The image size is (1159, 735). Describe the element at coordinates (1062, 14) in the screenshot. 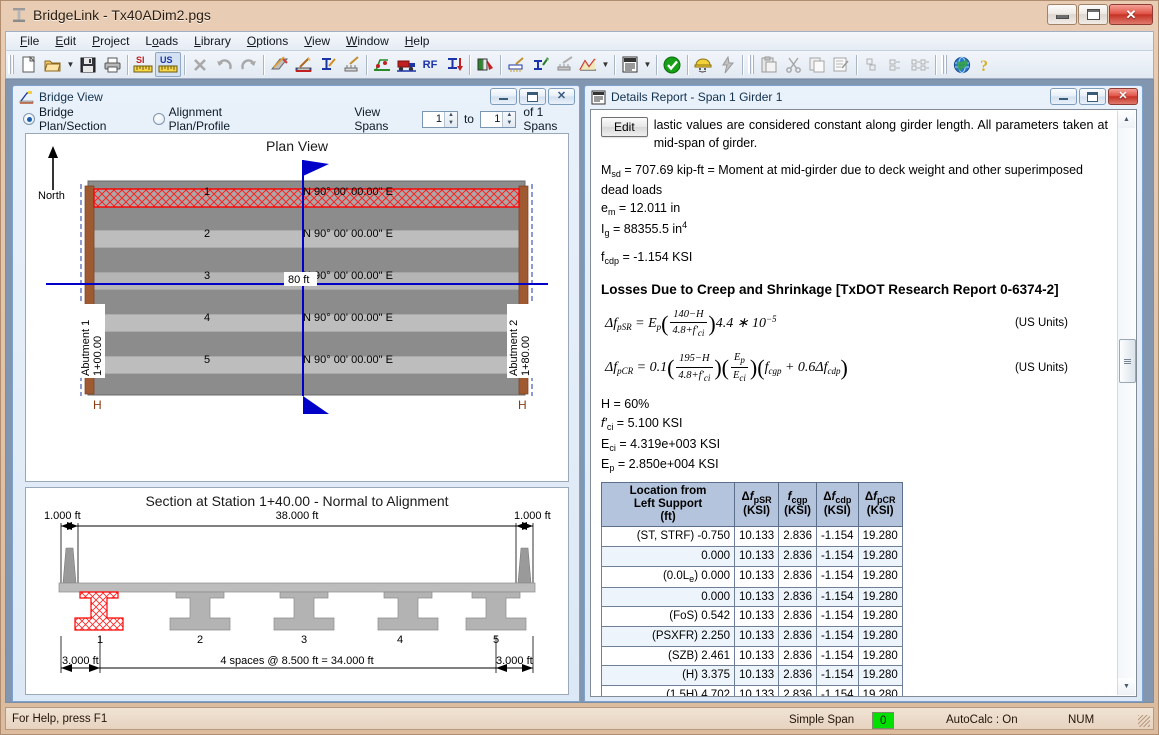

I see `minimize-button` at that location.